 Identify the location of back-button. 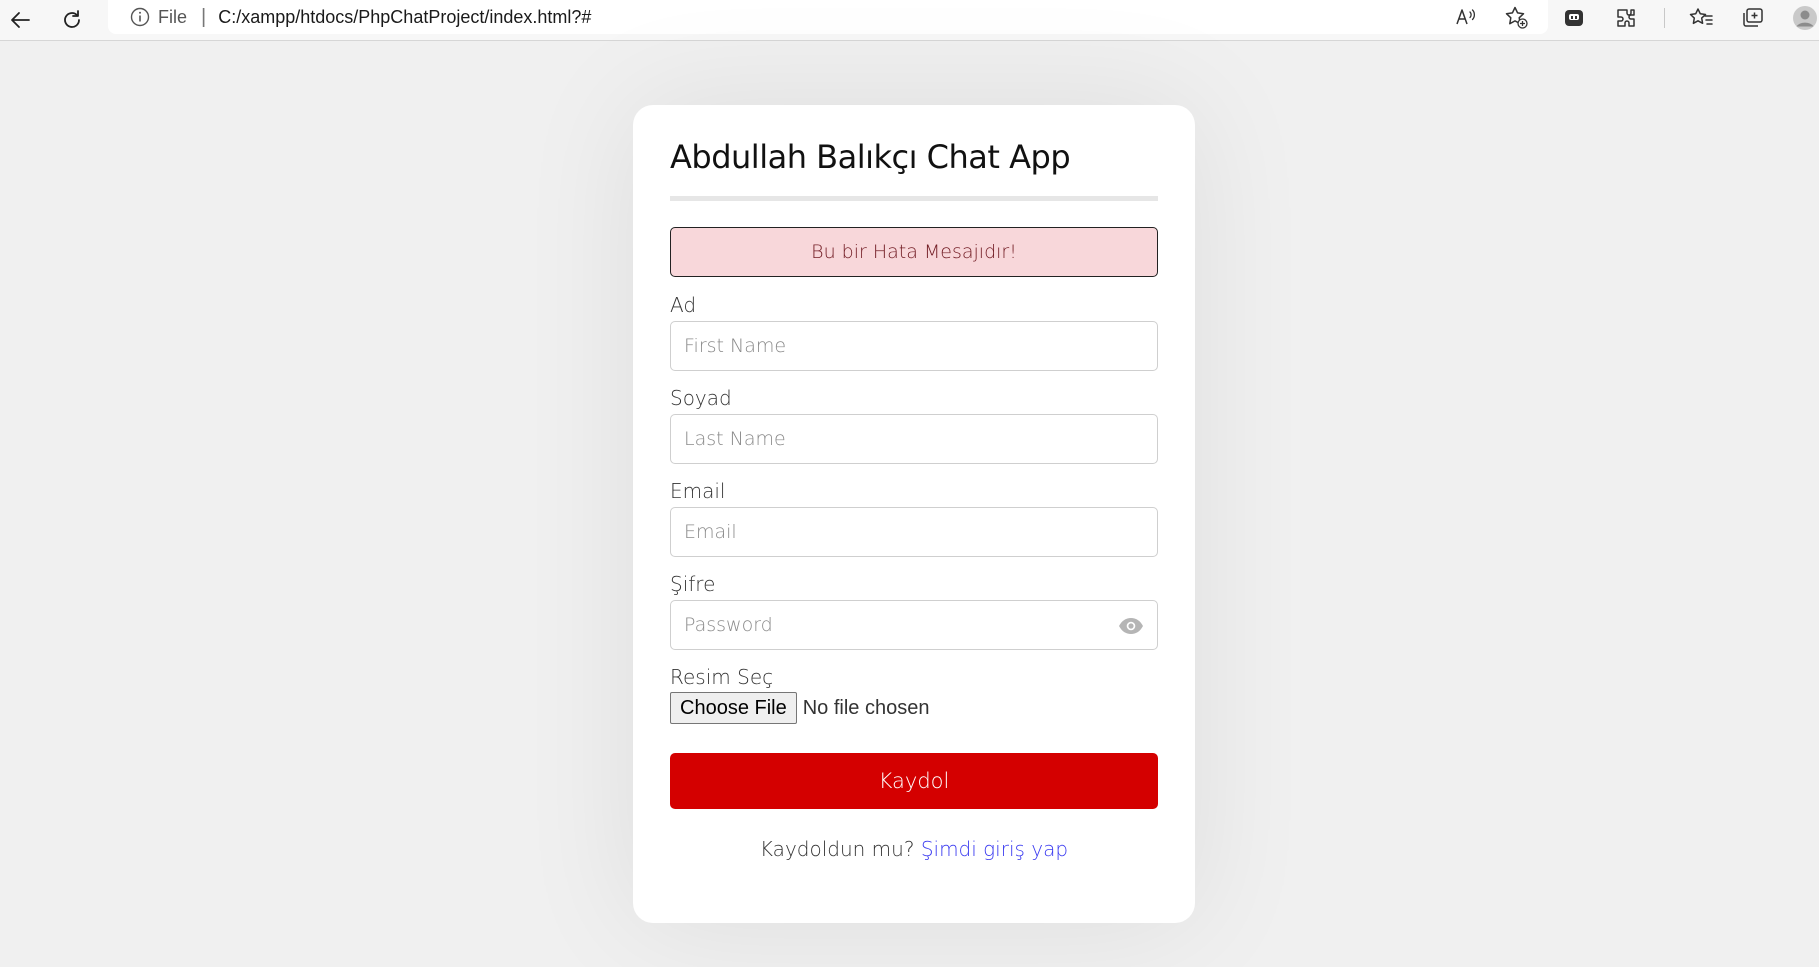
(20, 20).